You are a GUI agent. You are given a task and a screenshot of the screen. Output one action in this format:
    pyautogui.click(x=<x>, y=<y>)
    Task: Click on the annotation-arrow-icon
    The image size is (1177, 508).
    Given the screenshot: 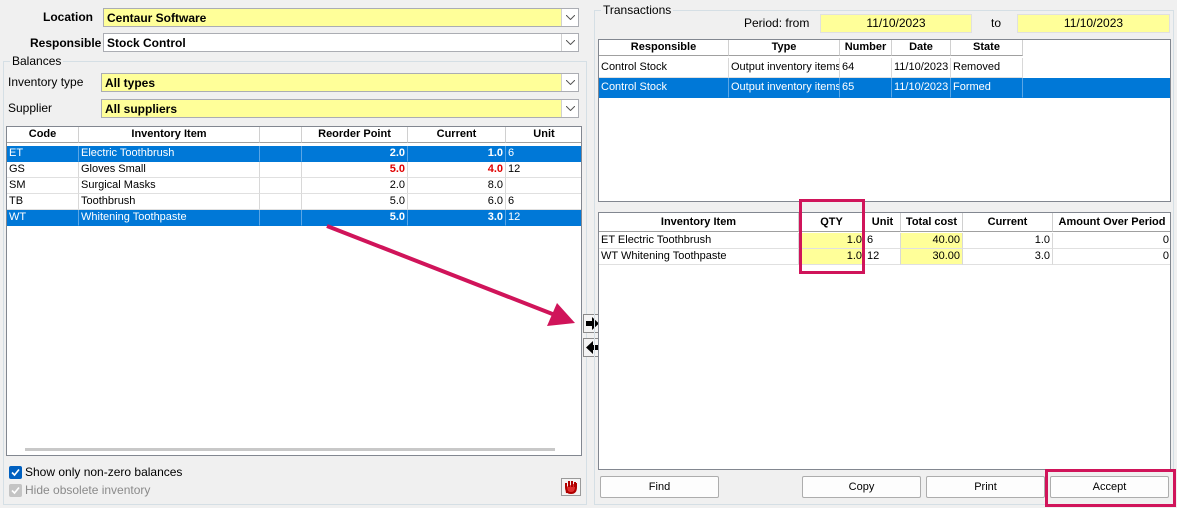 What is the action you would take?
    pyautogui.click(x=450, y=275)
    